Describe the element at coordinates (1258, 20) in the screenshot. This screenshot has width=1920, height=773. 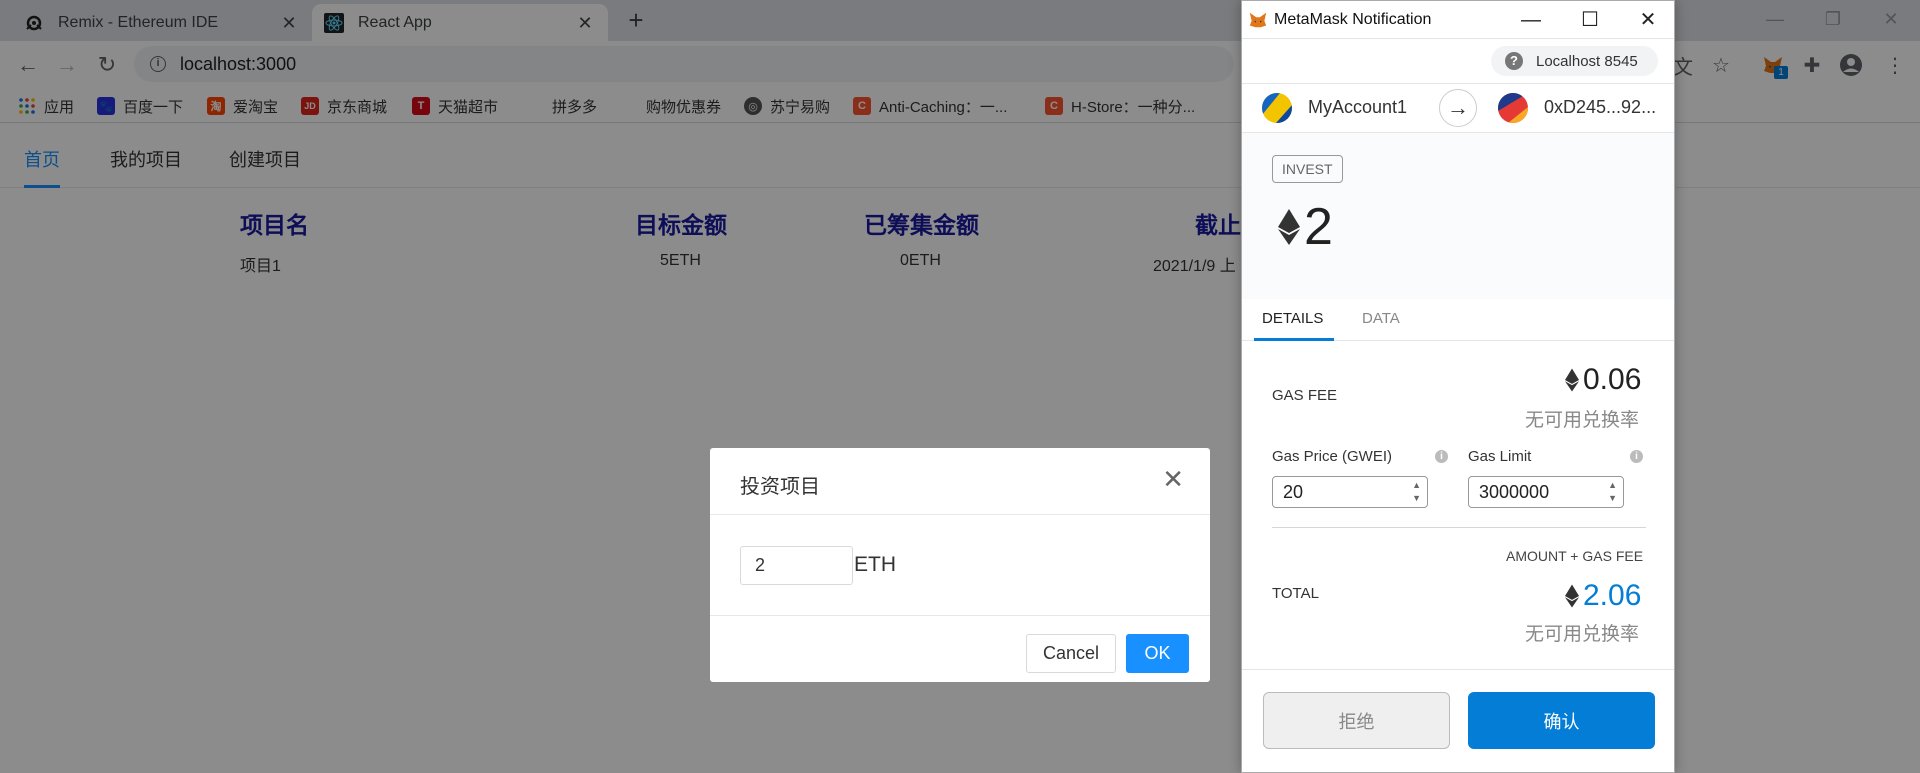
I see `metamask-fox-icon` at that location.